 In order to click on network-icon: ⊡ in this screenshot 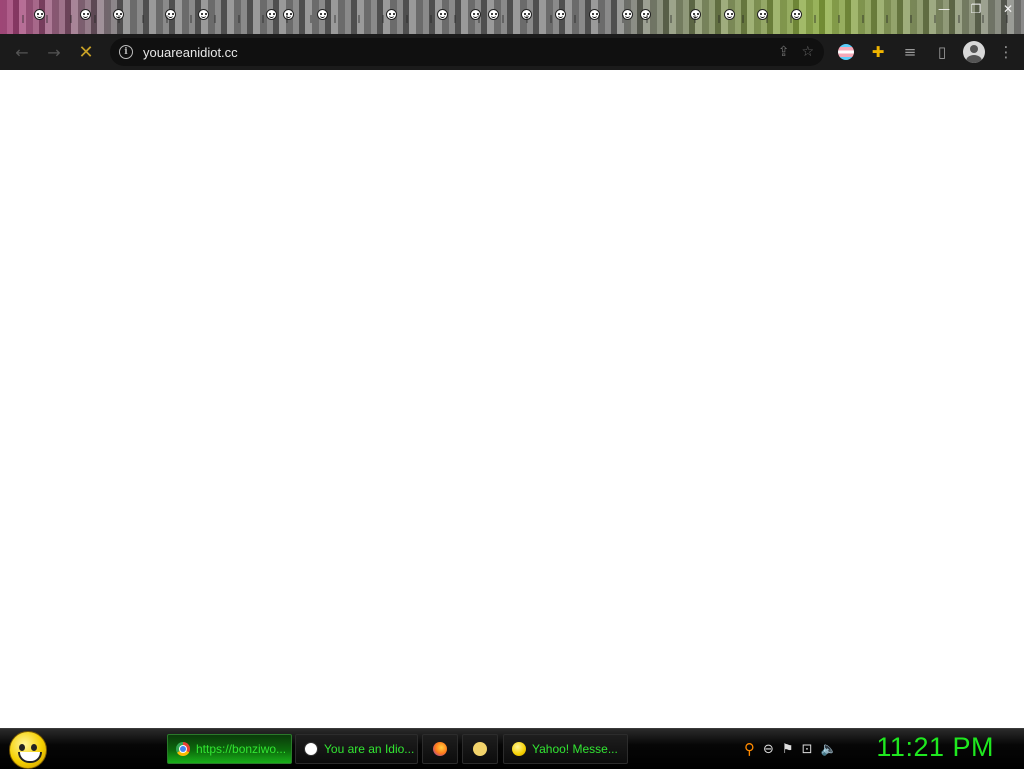, I will do `click(807, 749)`.